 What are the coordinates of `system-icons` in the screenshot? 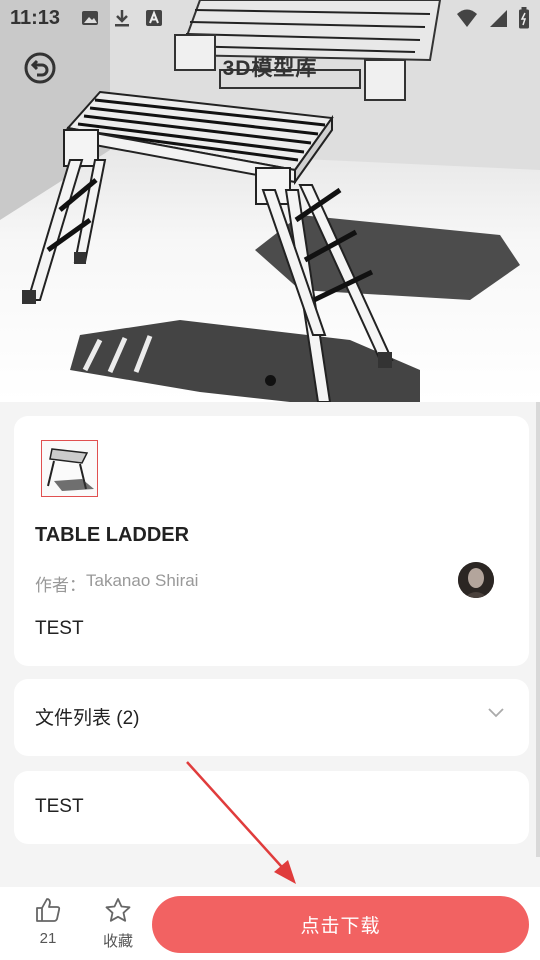 It's located at (493, 18).